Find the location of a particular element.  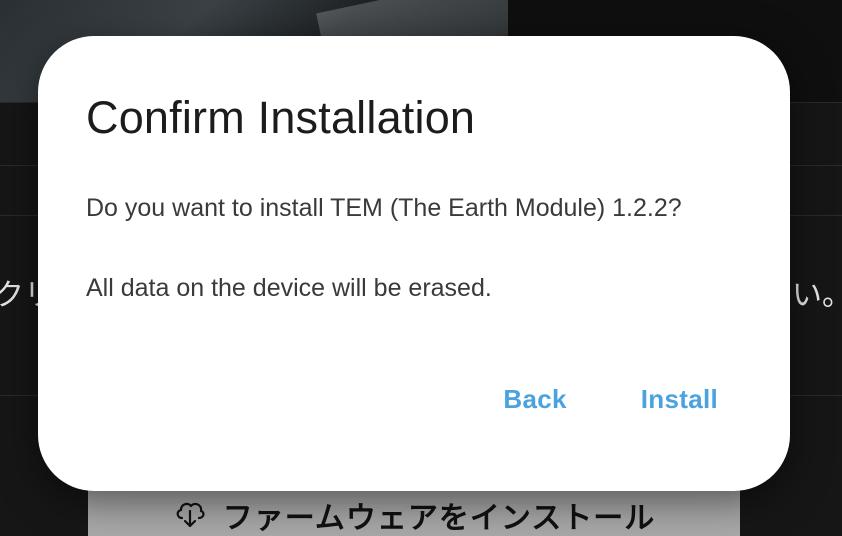

dialog-warning: All data on the device will be erased. is located at coordinates (289, 288).